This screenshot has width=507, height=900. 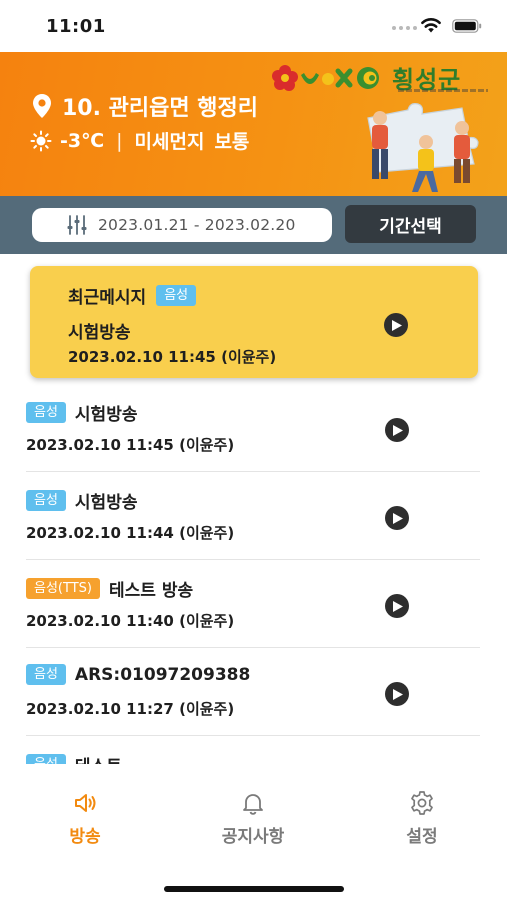 What do you see at coordinates (253, 604) in the screenshot?
I see `list-item: 음성(TTS) 테스트 방송 2023.02.10 11:40 (이윤주)` at bounding box center [253, 604].